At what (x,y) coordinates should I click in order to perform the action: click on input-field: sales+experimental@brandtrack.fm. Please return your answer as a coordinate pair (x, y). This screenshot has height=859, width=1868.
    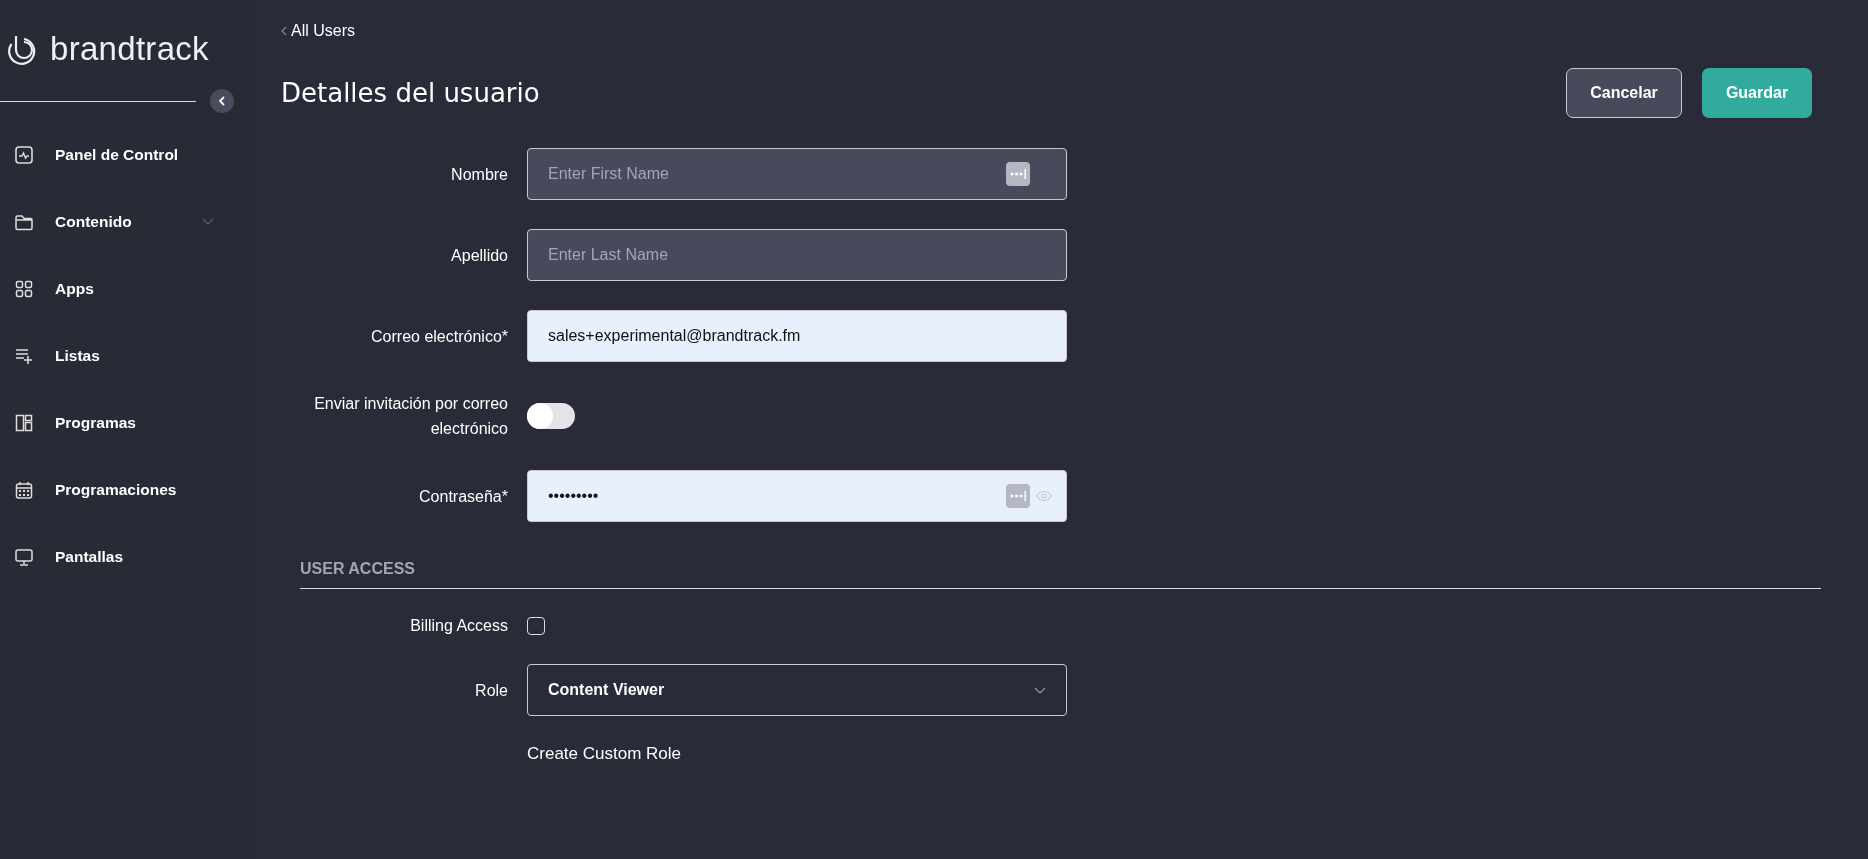
    Looking at the image, I should click on (797, 336).